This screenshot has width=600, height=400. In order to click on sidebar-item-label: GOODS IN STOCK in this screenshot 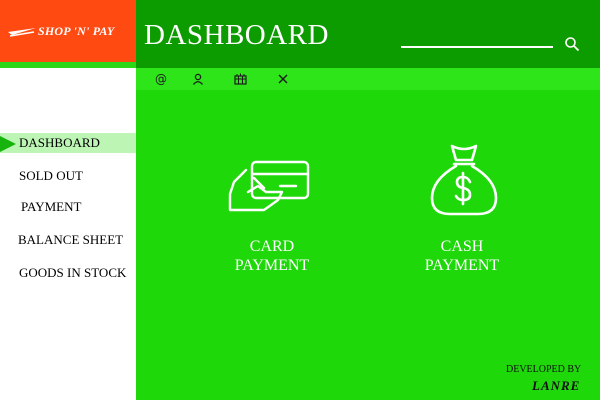, I will do `click(73, 272)`.